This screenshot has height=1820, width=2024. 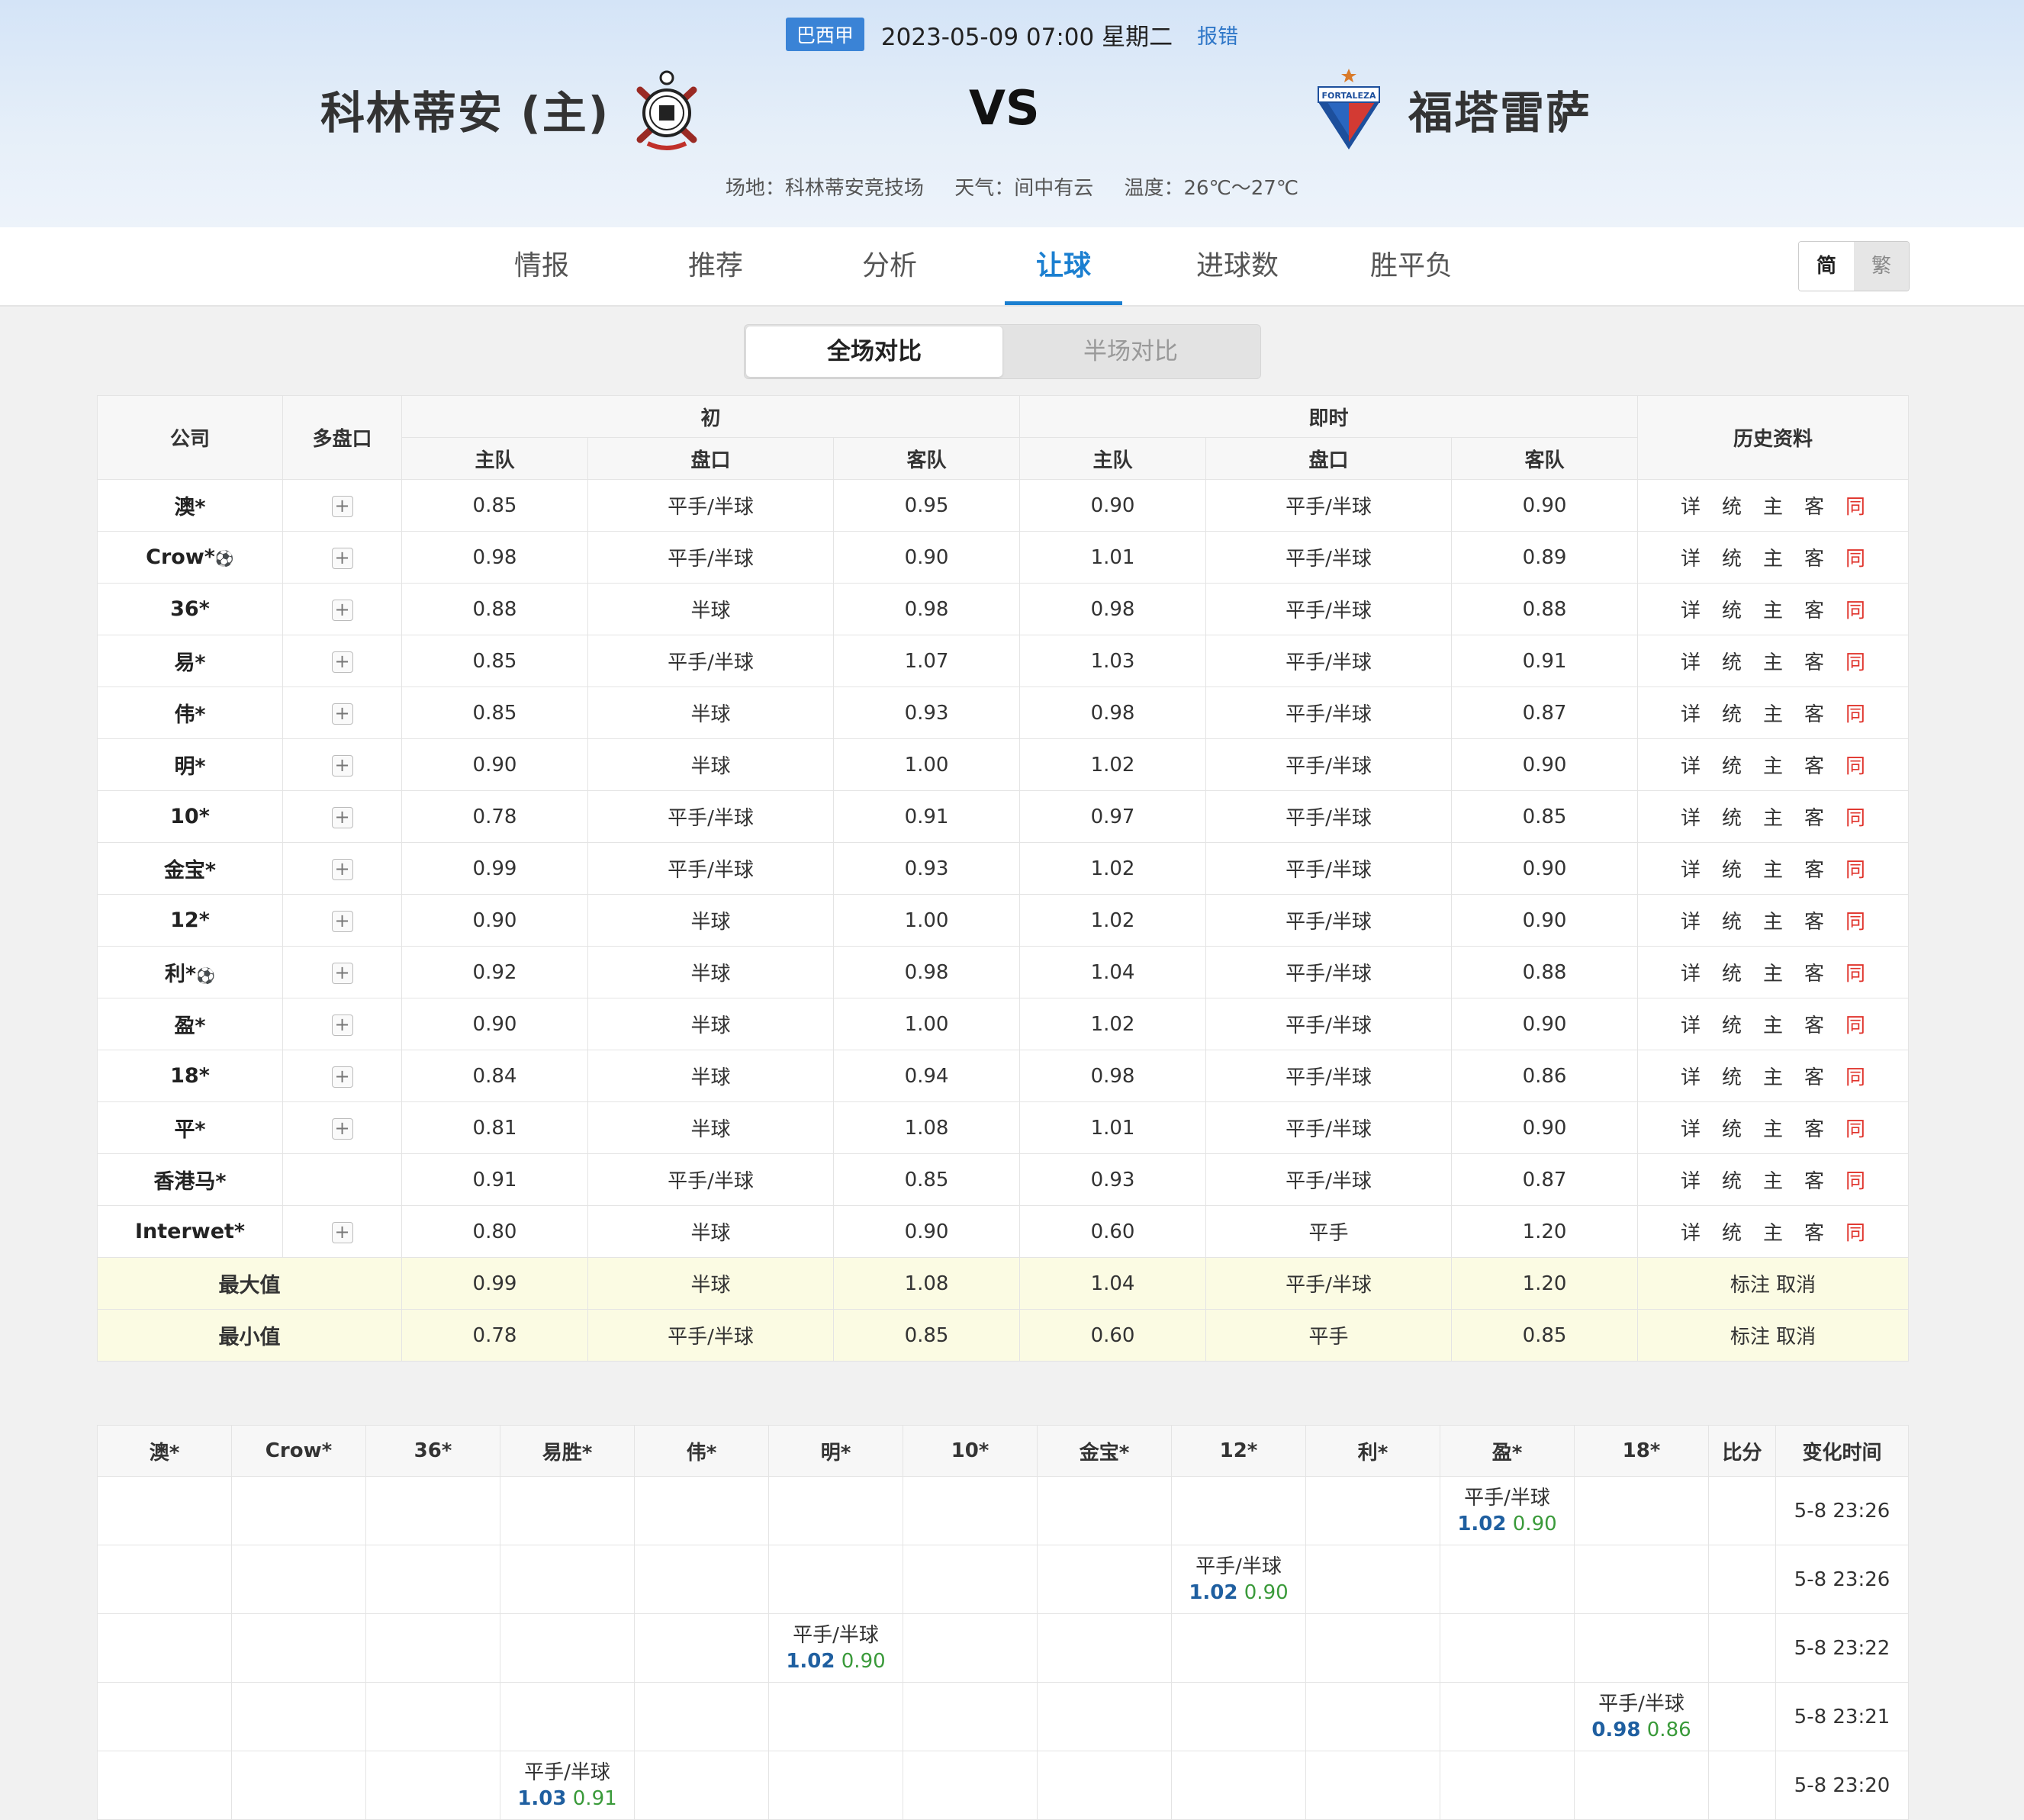 What do you see at coordinates (542, 266) in the screenshot?
I see `tab-intel: 情报` at bounding box center [542, 266].